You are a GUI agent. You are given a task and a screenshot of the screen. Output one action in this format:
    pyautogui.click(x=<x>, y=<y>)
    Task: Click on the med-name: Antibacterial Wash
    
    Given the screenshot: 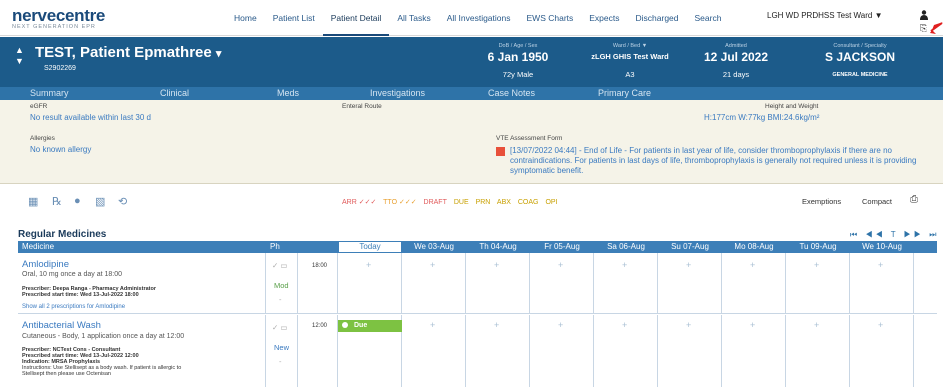 What is the action you would take?
    pyautogui.click(x=61, y=325)
    